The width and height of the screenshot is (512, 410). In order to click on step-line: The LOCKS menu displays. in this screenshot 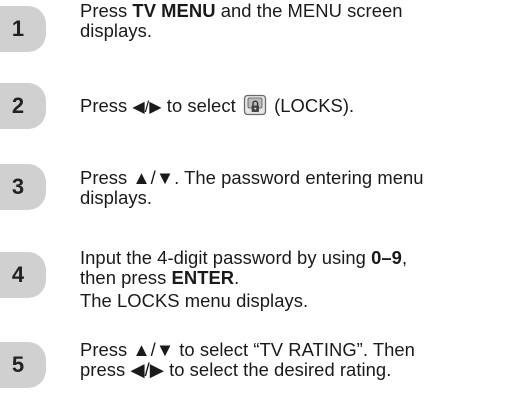, I will do `click(194, 300)`.